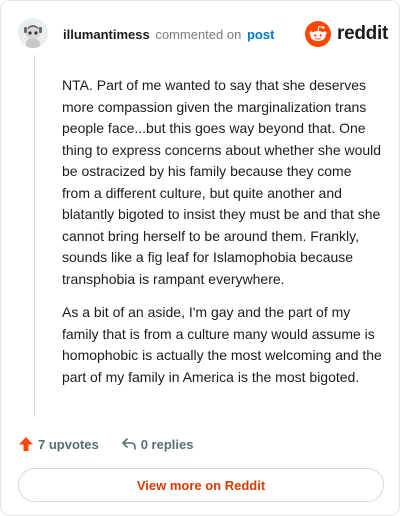 The width and height of the screenshot is (400, 516). Describe the element at coordinates (26, 444) in the screenshot. I see `upvote-arrow-icon` at that location.